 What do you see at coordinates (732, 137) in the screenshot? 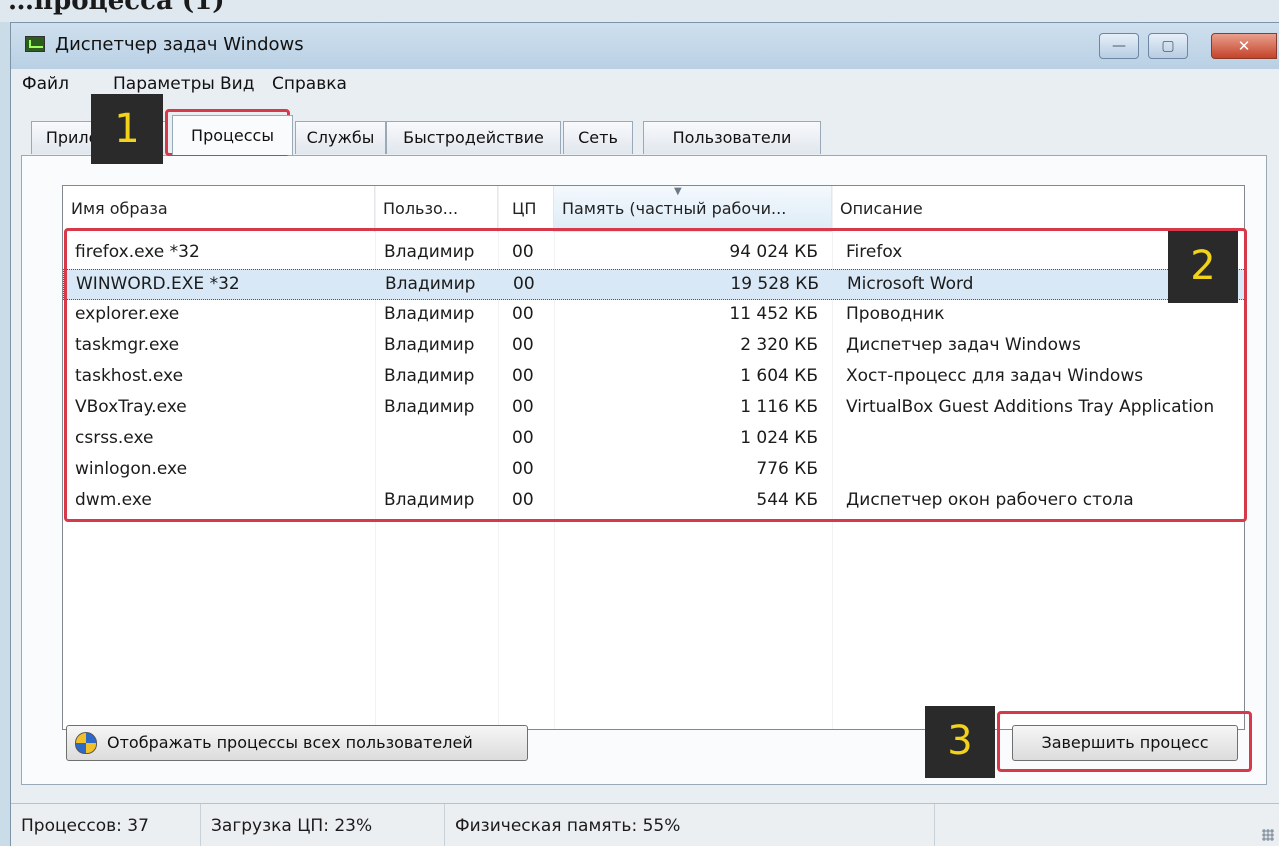
I see `tab-users: Пользователи` at bounding box center [732, 137].